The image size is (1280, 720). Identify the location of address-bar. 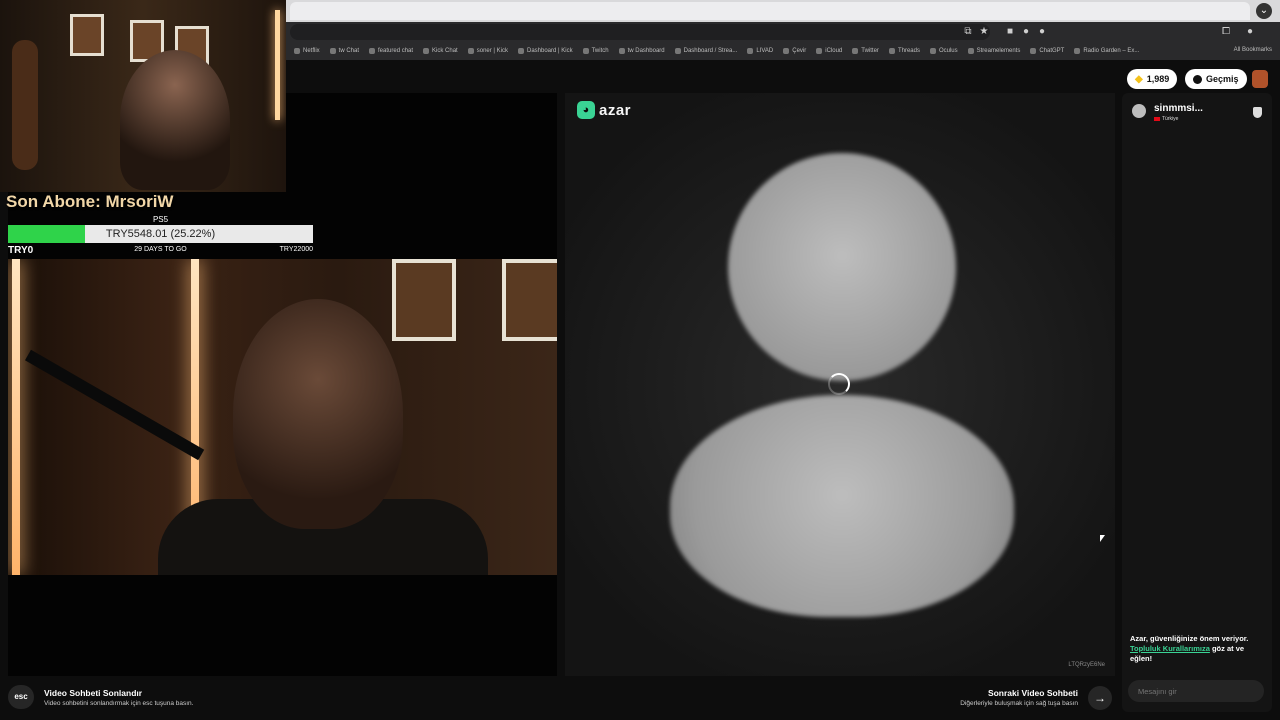
(640, 32).